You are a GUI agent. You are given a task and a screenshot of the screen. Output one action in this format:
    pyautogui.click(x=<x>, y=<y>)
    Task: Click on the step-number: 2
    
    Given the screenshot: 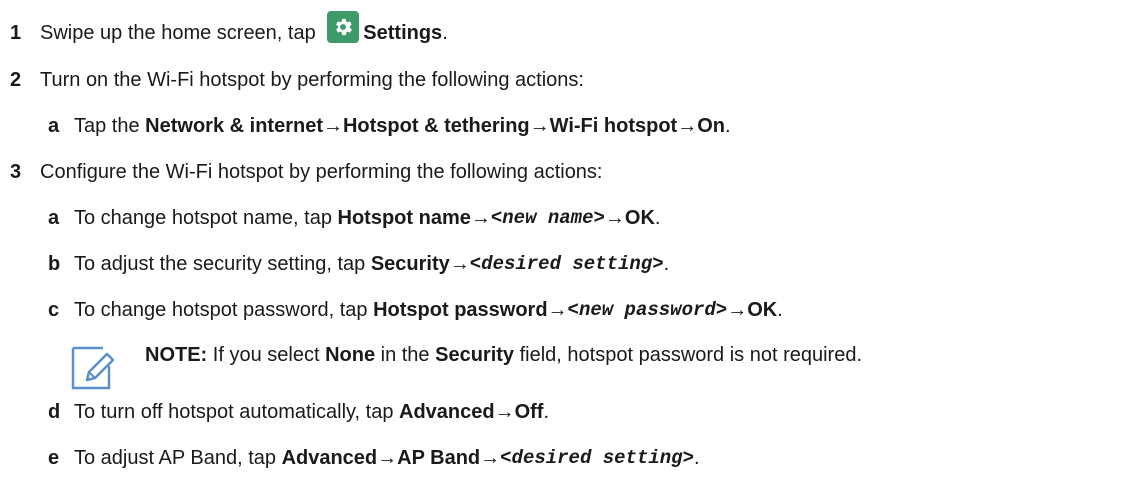 What is the action you would take?
    pyautogui.click(x=16, y=79)
    